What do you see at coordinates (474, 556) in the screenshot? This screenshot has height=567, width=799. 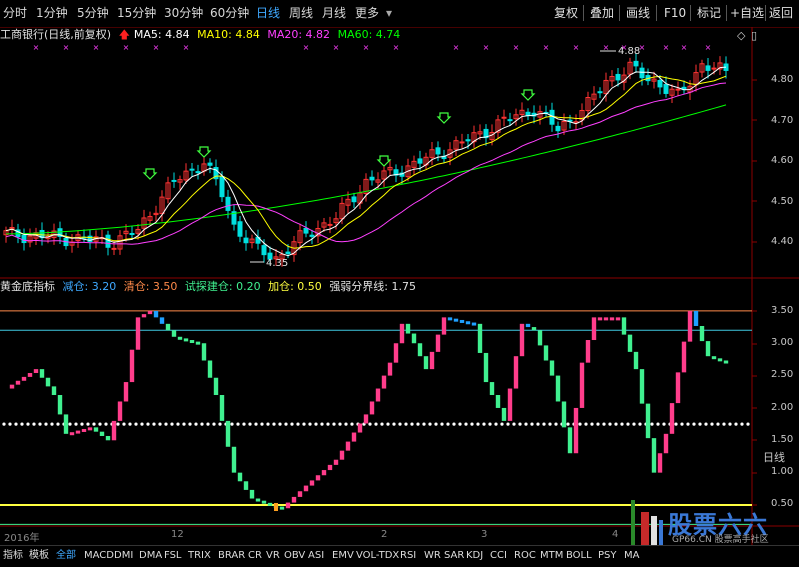 I see `indicator-tab-kdj: KDJ` at bounding box center [474, 556].